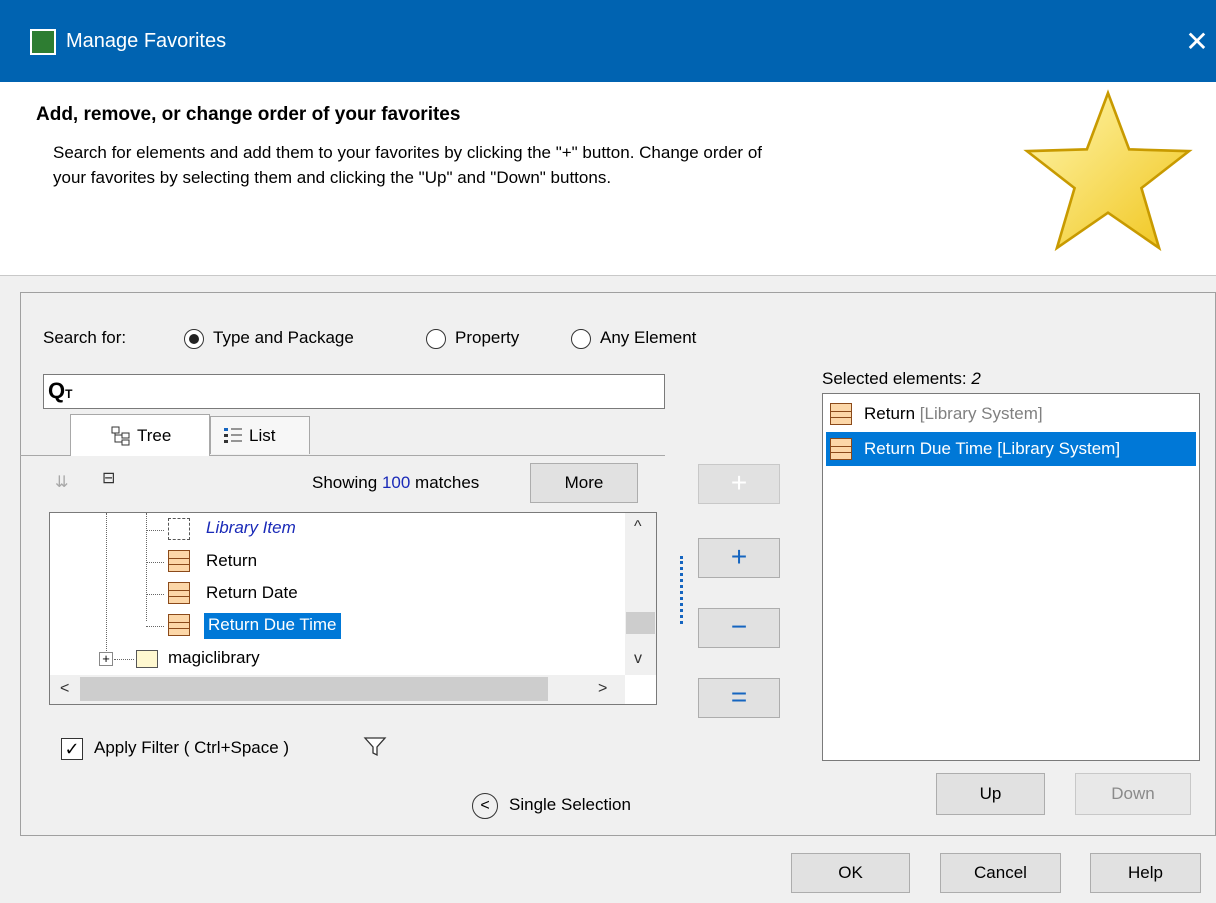 This screenshot has height=903, width=1216. Describe the element at coordinates (66, 483) in the screenshot. I see `expand-all-icon: ⇊` at that location.